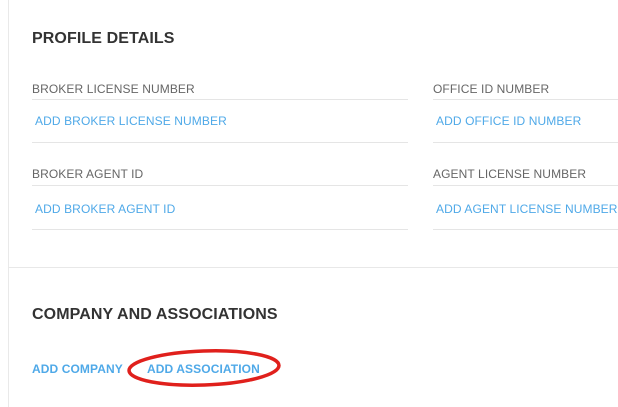 The height and width of the screenshot is (407, 618). What do you see at coordinates (8, 203) in the screenshot?
I see `left-border` at bounding box center [8, 203].